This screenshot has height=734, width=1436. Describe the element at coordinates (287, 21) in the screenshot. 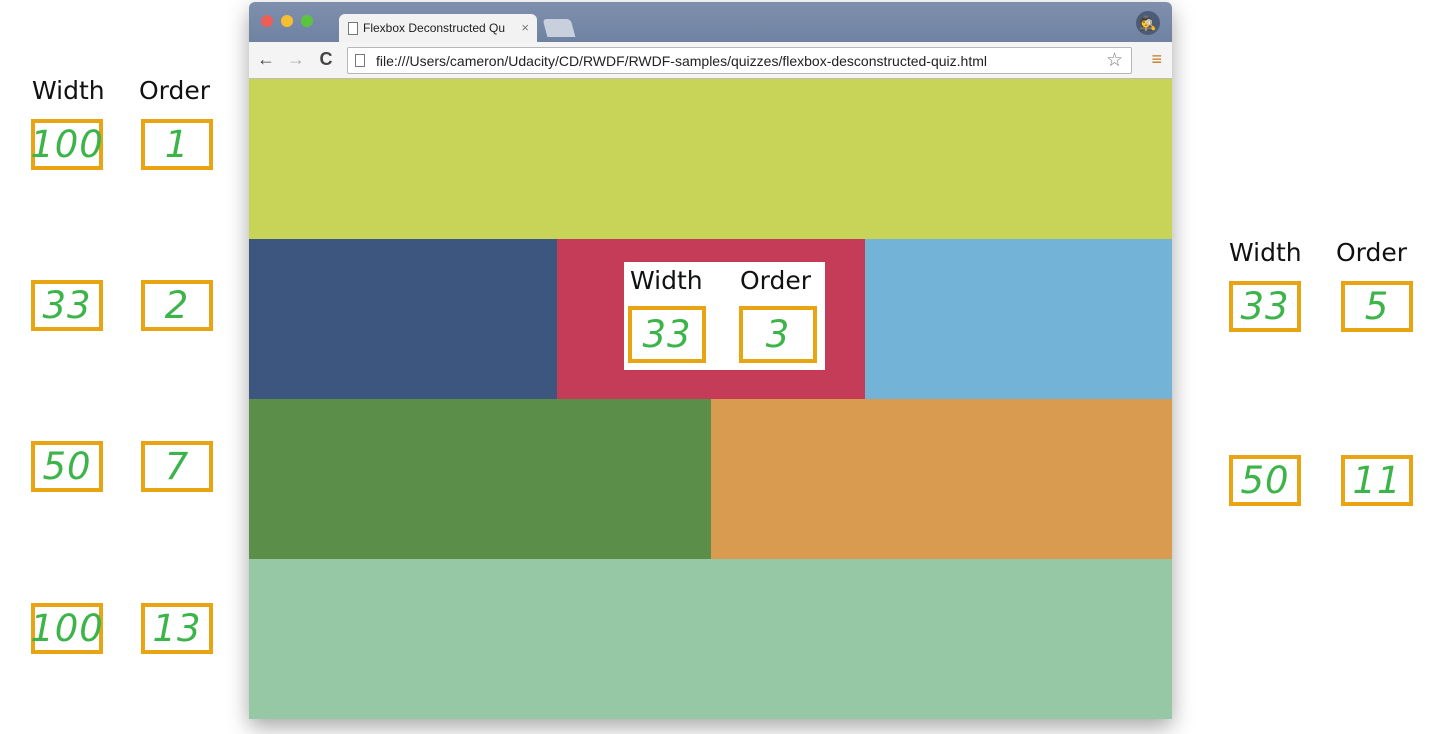

I see `minimize-window-button` at that location.